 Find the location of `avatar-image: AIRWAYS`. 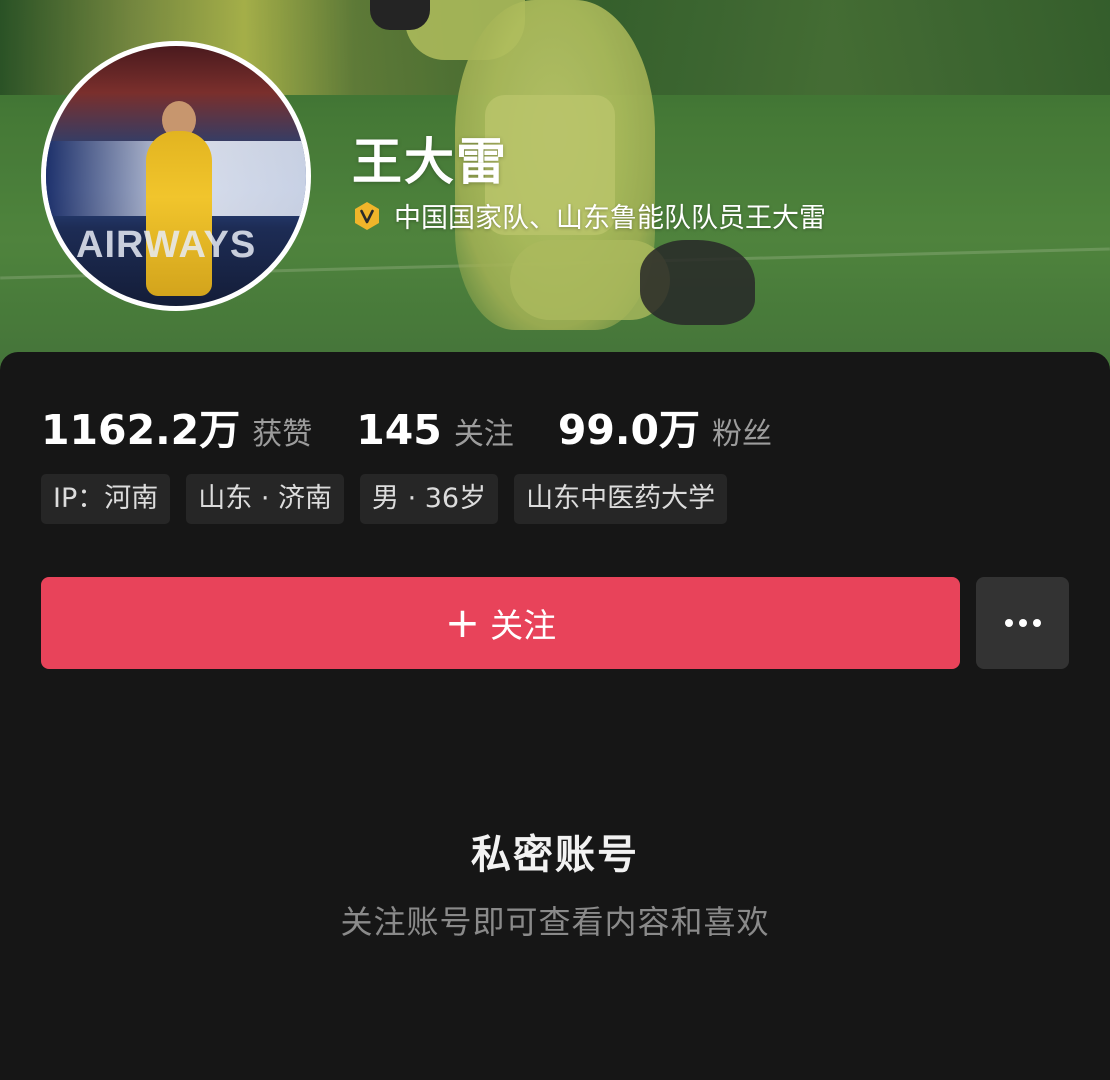

avatar-image: AIRWAYS is located at coordinates (176, 176).